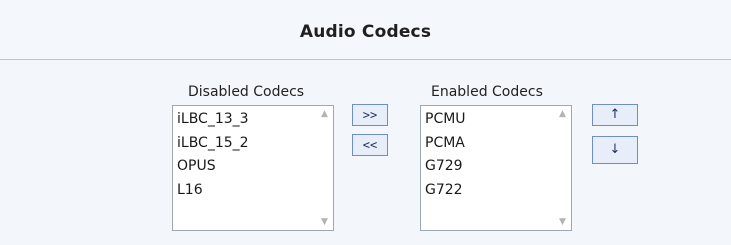  Describe the element at coordinates (370, 115) in the screenshot. I see `enable-codec-button: >>` at that location.